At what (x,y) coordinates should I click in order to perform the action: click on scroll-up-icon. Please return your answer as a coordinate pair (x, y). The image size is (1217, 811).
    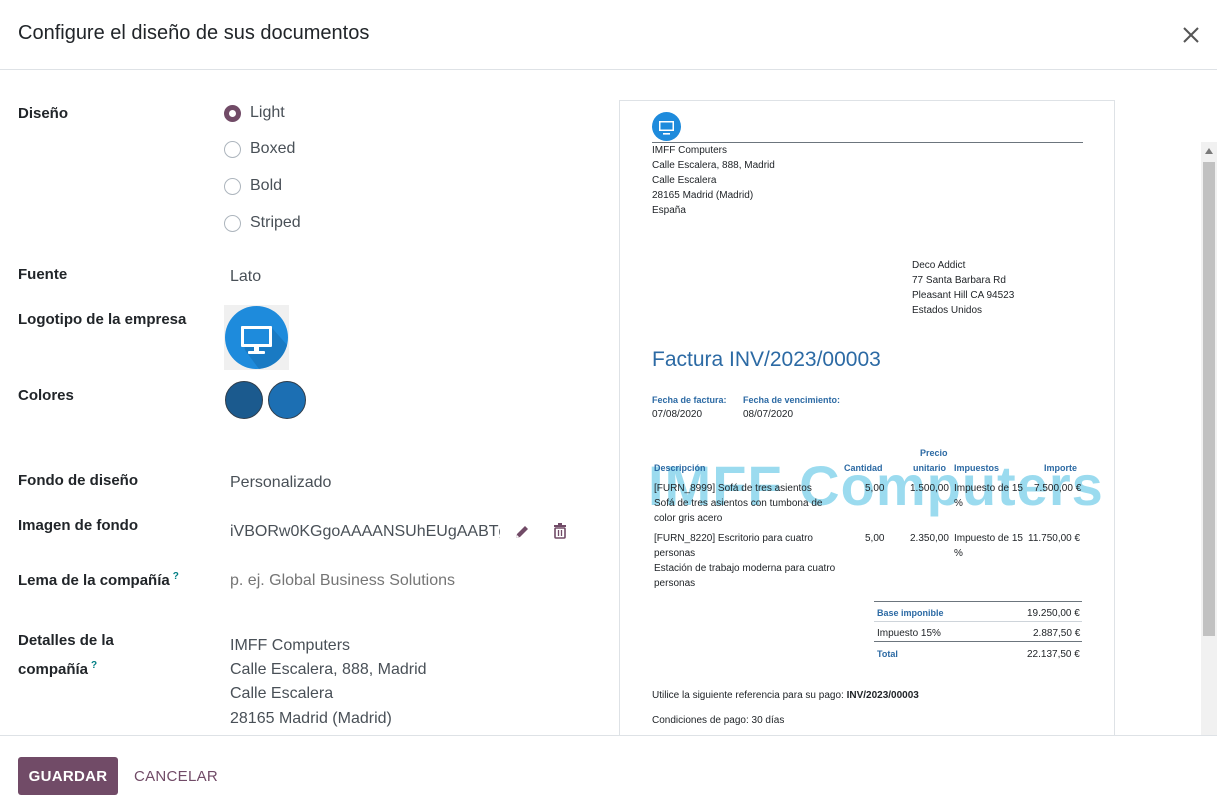
    Looking at the image, I should click on (1209, 151).